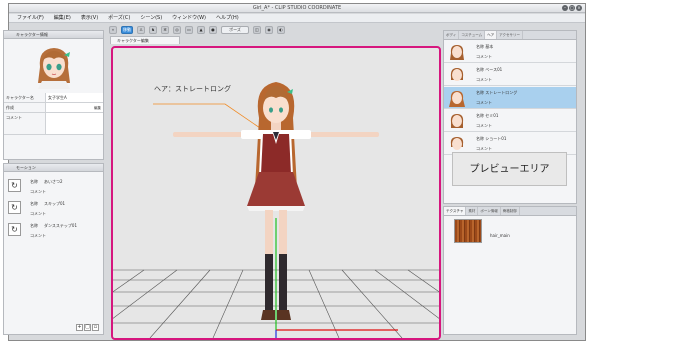 The width and height of the screenshot is (696, 344). What do you see at coordinates (472, 35) in the screenshot?
I see `tab-costume: コスチューム` at bounding box center [472, 35].